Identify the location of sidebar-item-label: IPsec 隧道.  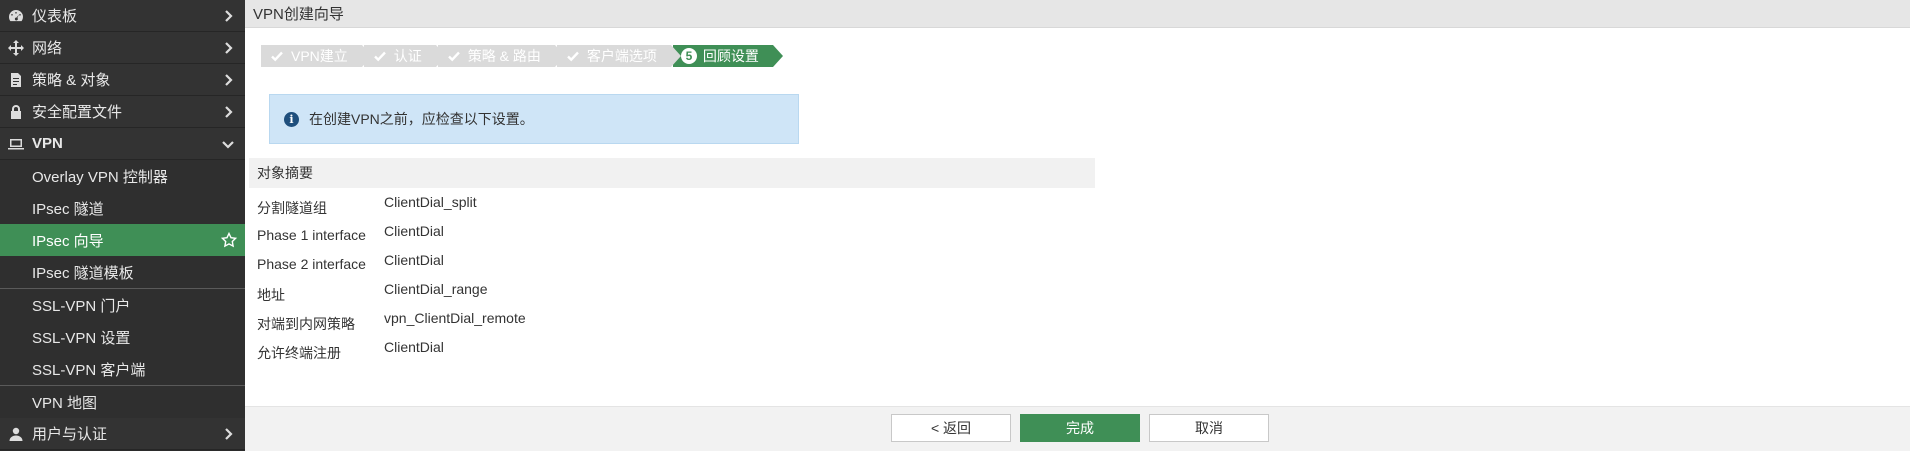
(68, 209).